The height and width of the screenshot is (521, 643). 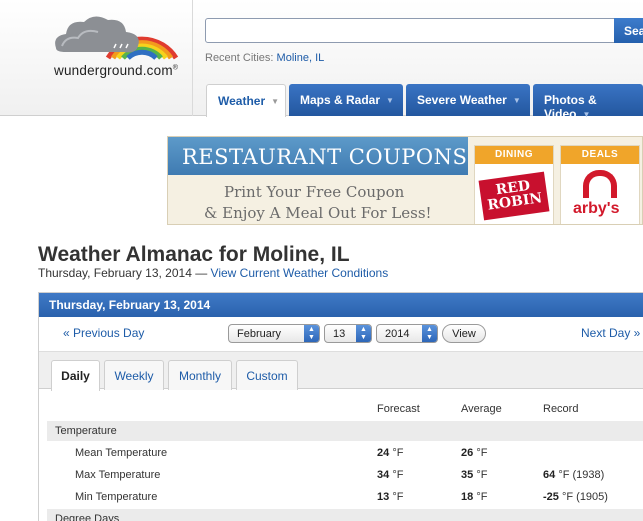 What do you see at coordinates (383, 497) in the screenshot?
I see `value: 13` at bounding box center [383, 497].